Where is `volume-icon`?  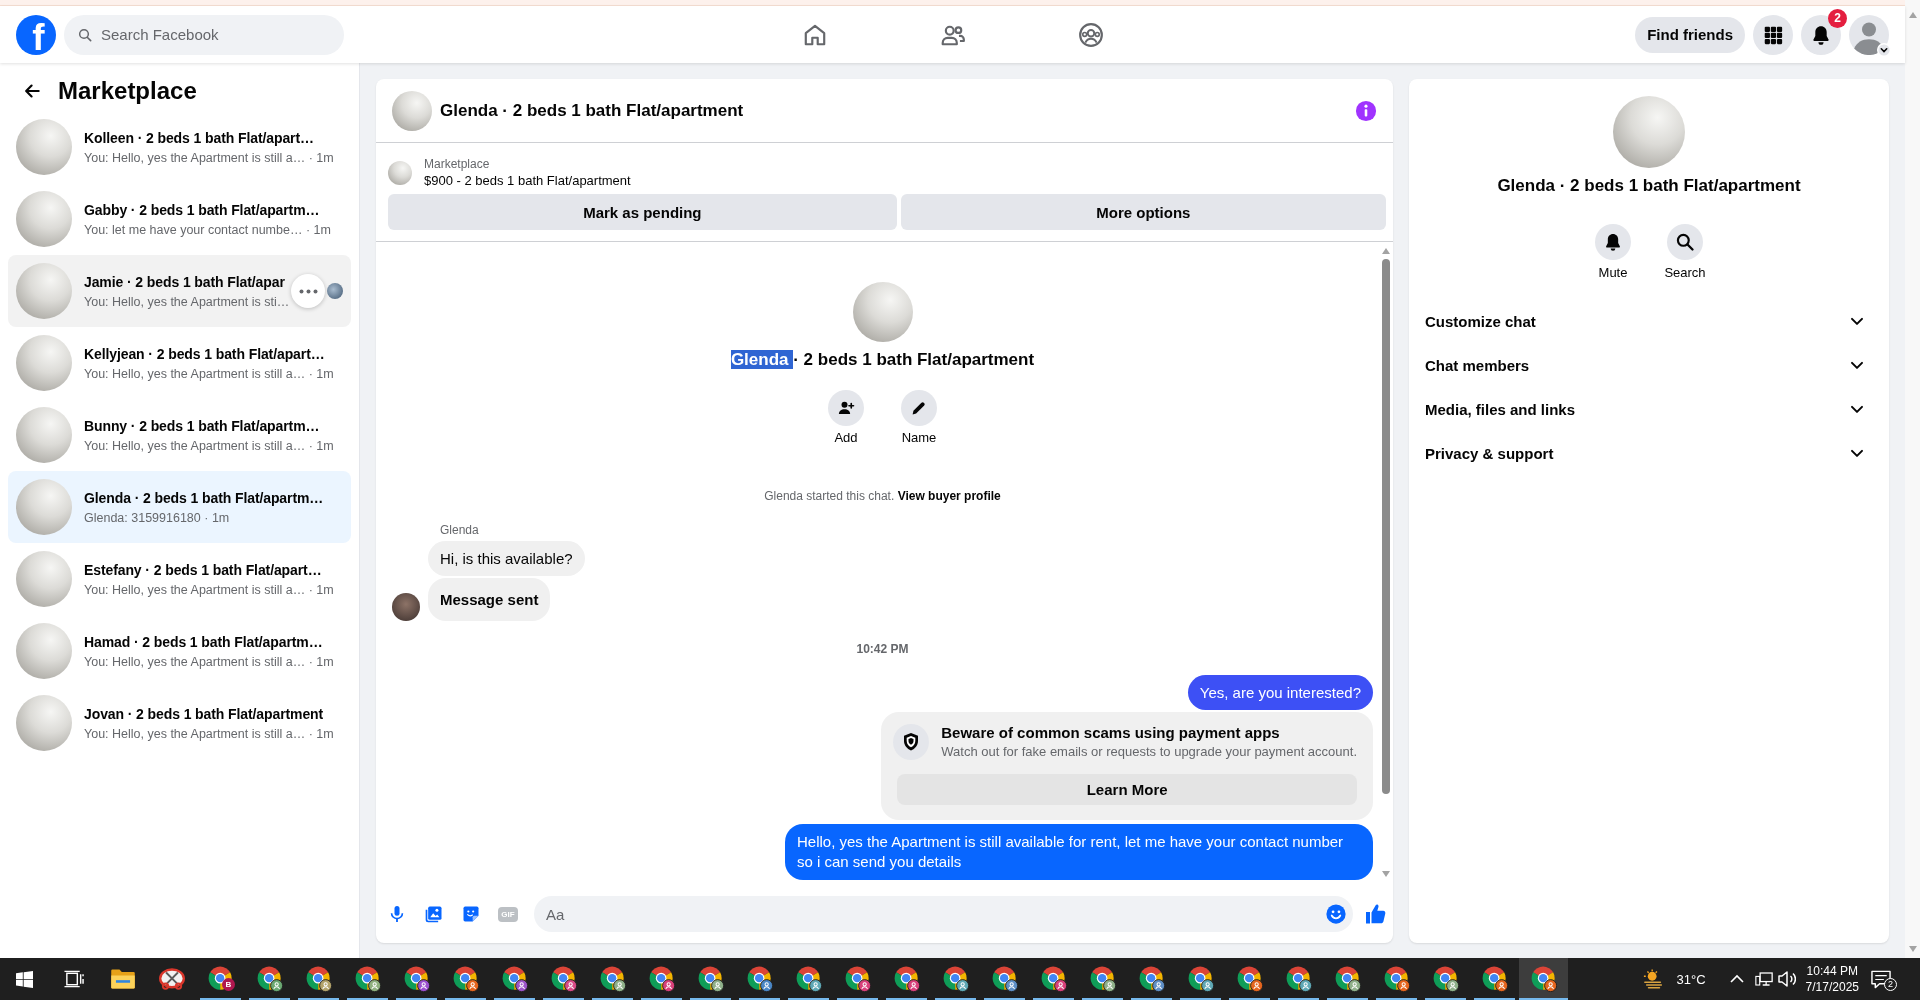
volume-icon is located at coordinates (1786, 979).